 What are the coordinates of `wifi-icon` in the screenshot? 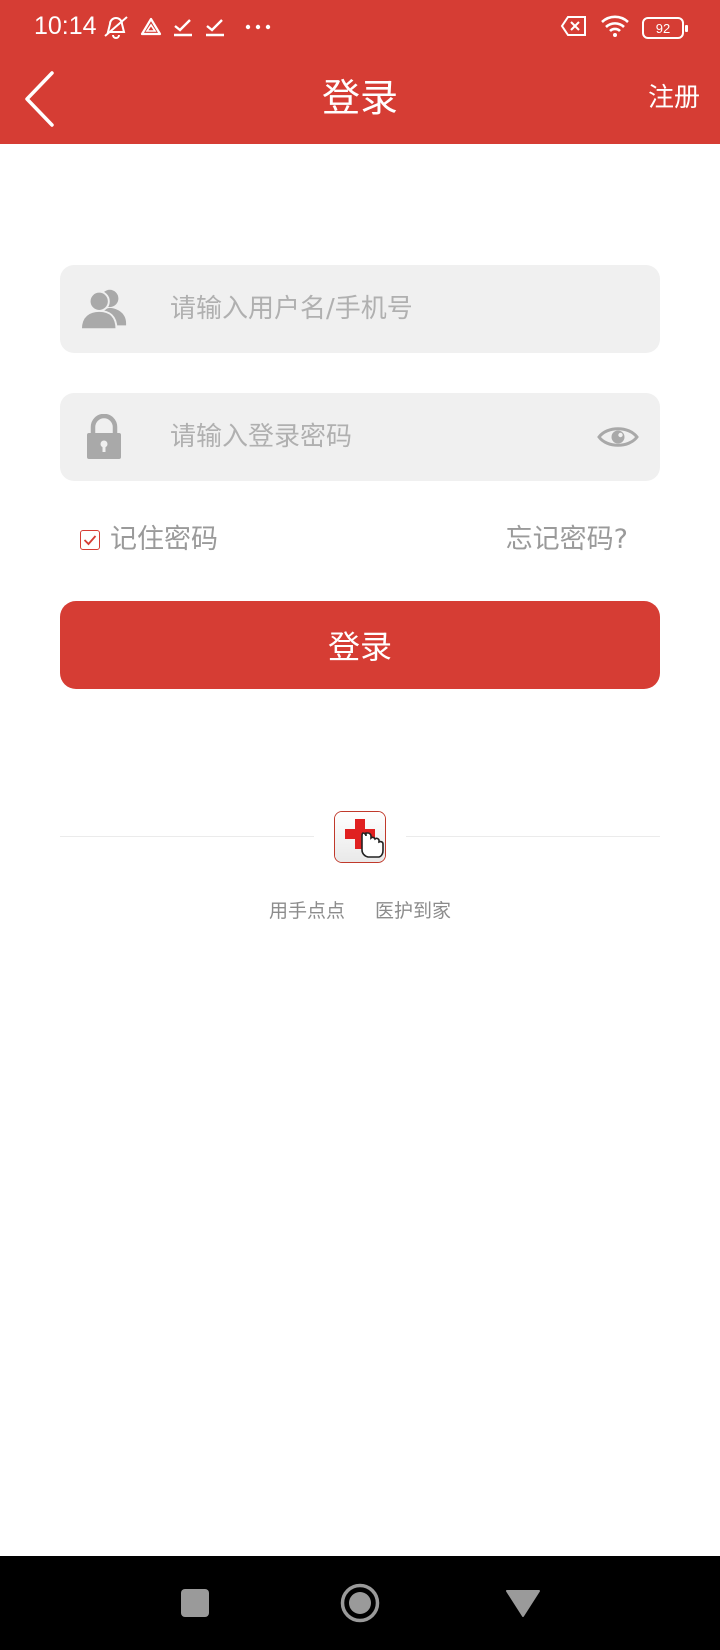 It's located at (615, 28).